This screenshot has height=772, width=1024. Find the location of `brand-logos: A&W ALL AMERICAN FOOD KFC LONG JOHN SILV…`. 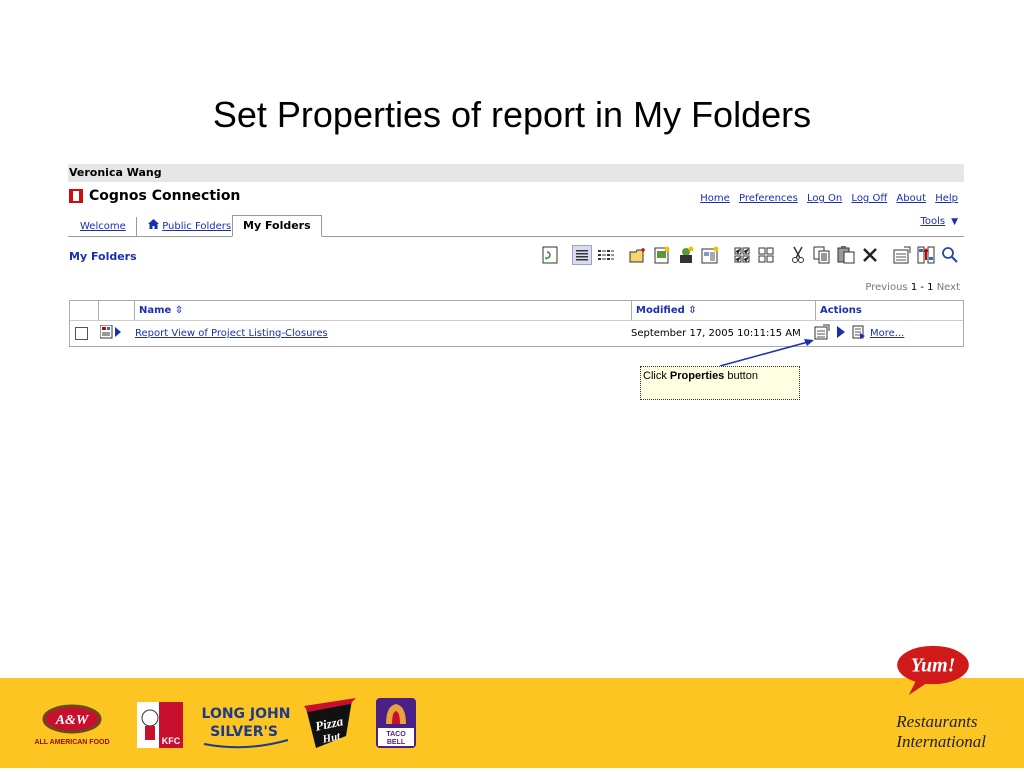

brand-logos: A&W ALL AMERICAN FOOD KFC LONG JOHN SILV… is located at coordinates (225, 723).